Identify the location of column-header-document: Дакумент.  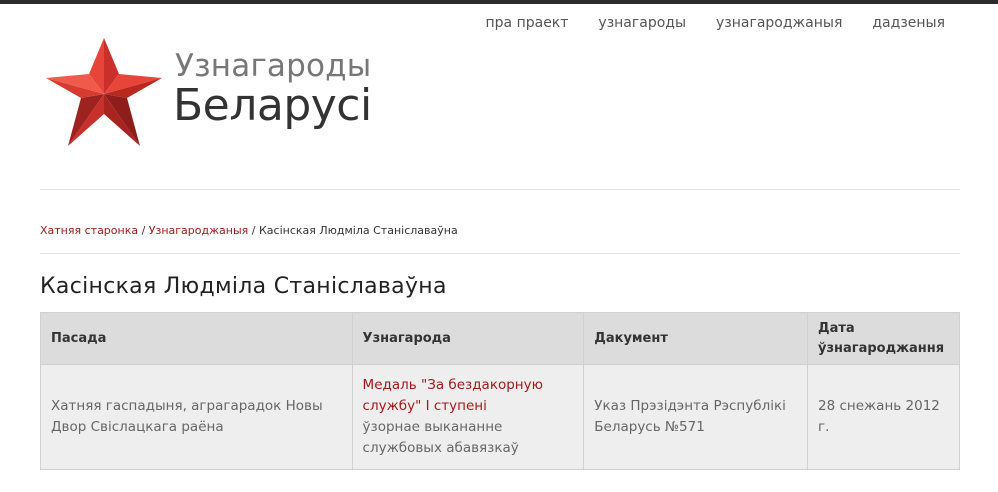
(695, 338).